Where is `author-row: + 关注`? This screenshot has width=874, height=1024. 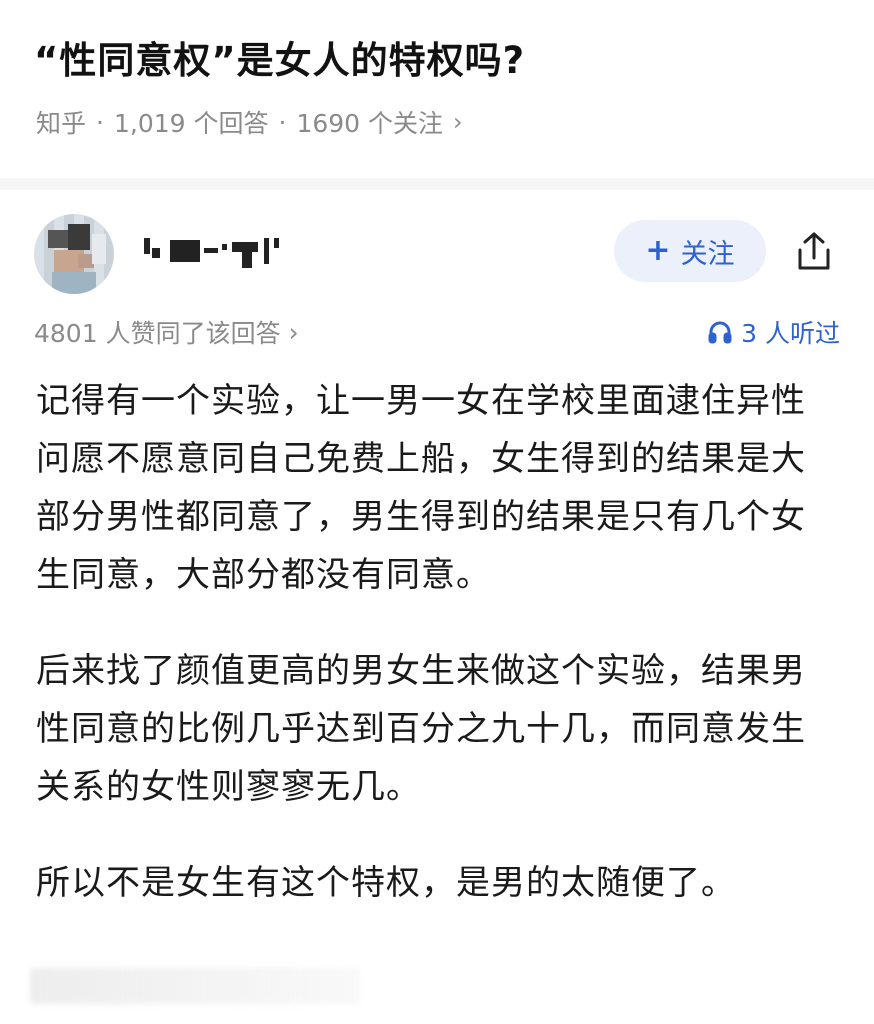 author-row: + 关注 is located at coordinates (437, 246).